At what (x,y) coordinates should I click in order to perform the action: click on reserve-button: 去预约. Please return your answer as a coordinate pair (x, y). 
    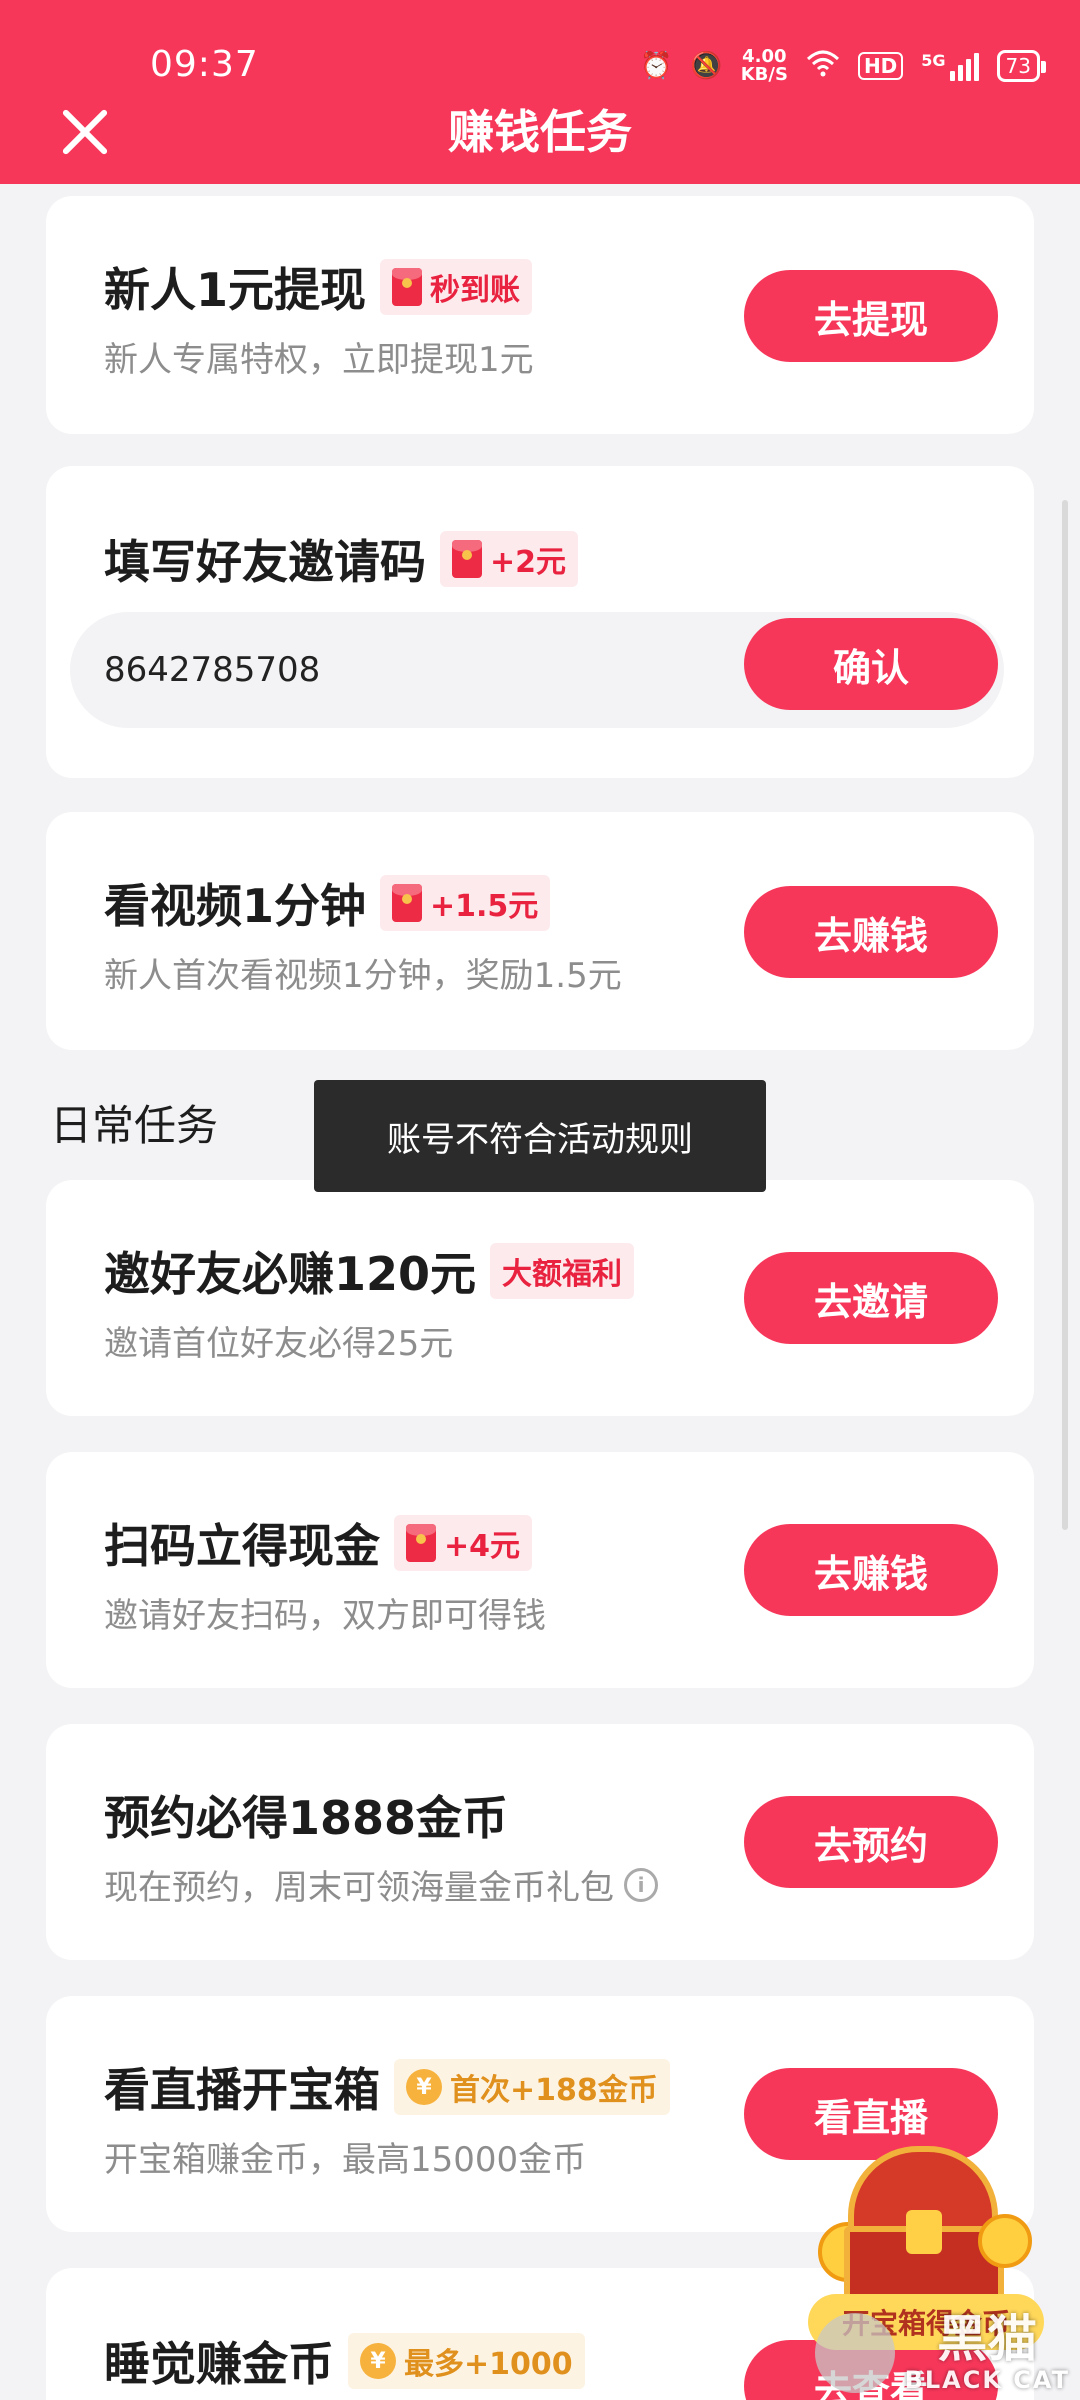
    Looking at the image, I should click on (871, 1842).